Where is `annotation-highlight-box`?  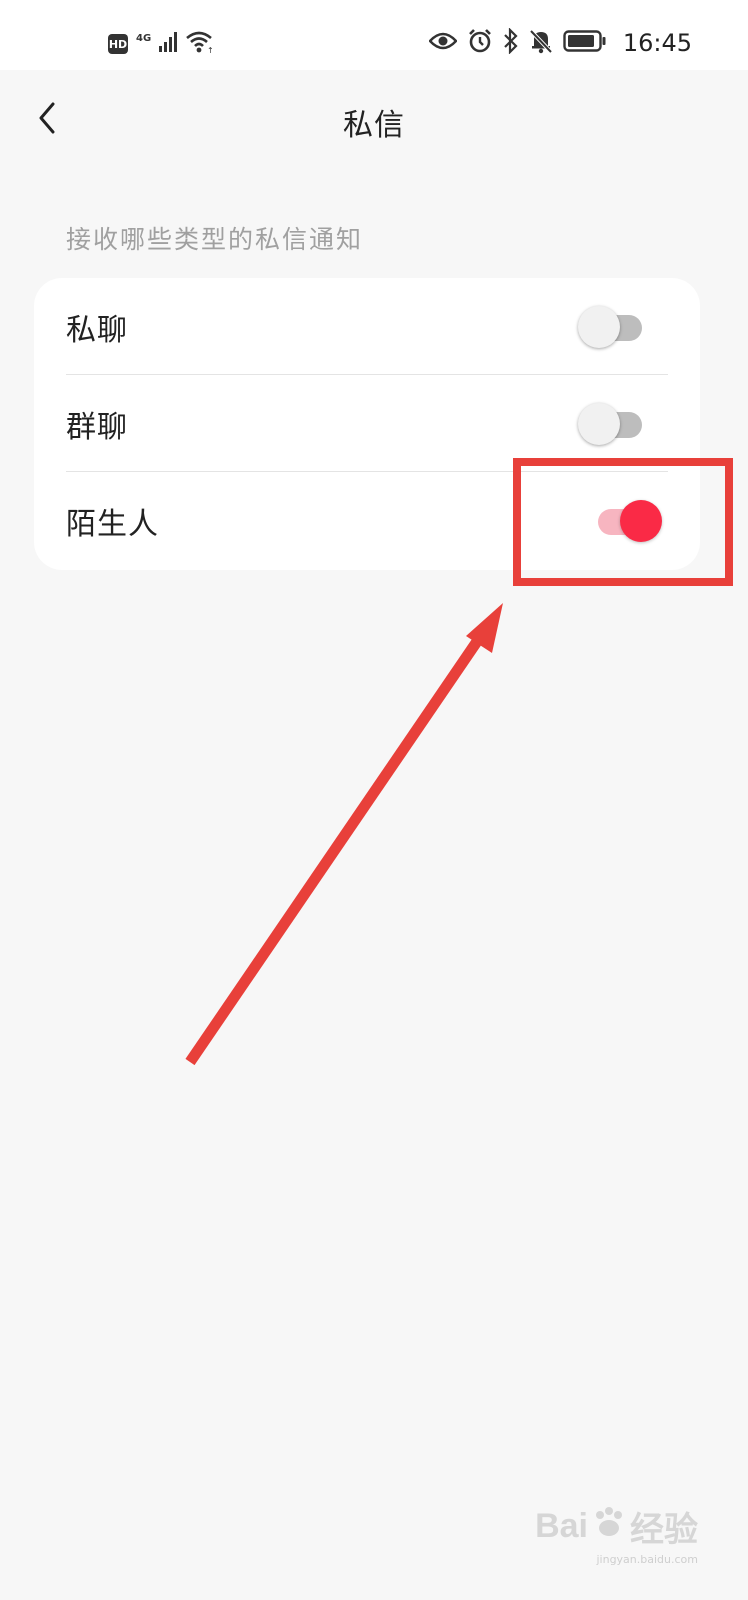
annotation-highlight-box is located at coordinates (623, 522).